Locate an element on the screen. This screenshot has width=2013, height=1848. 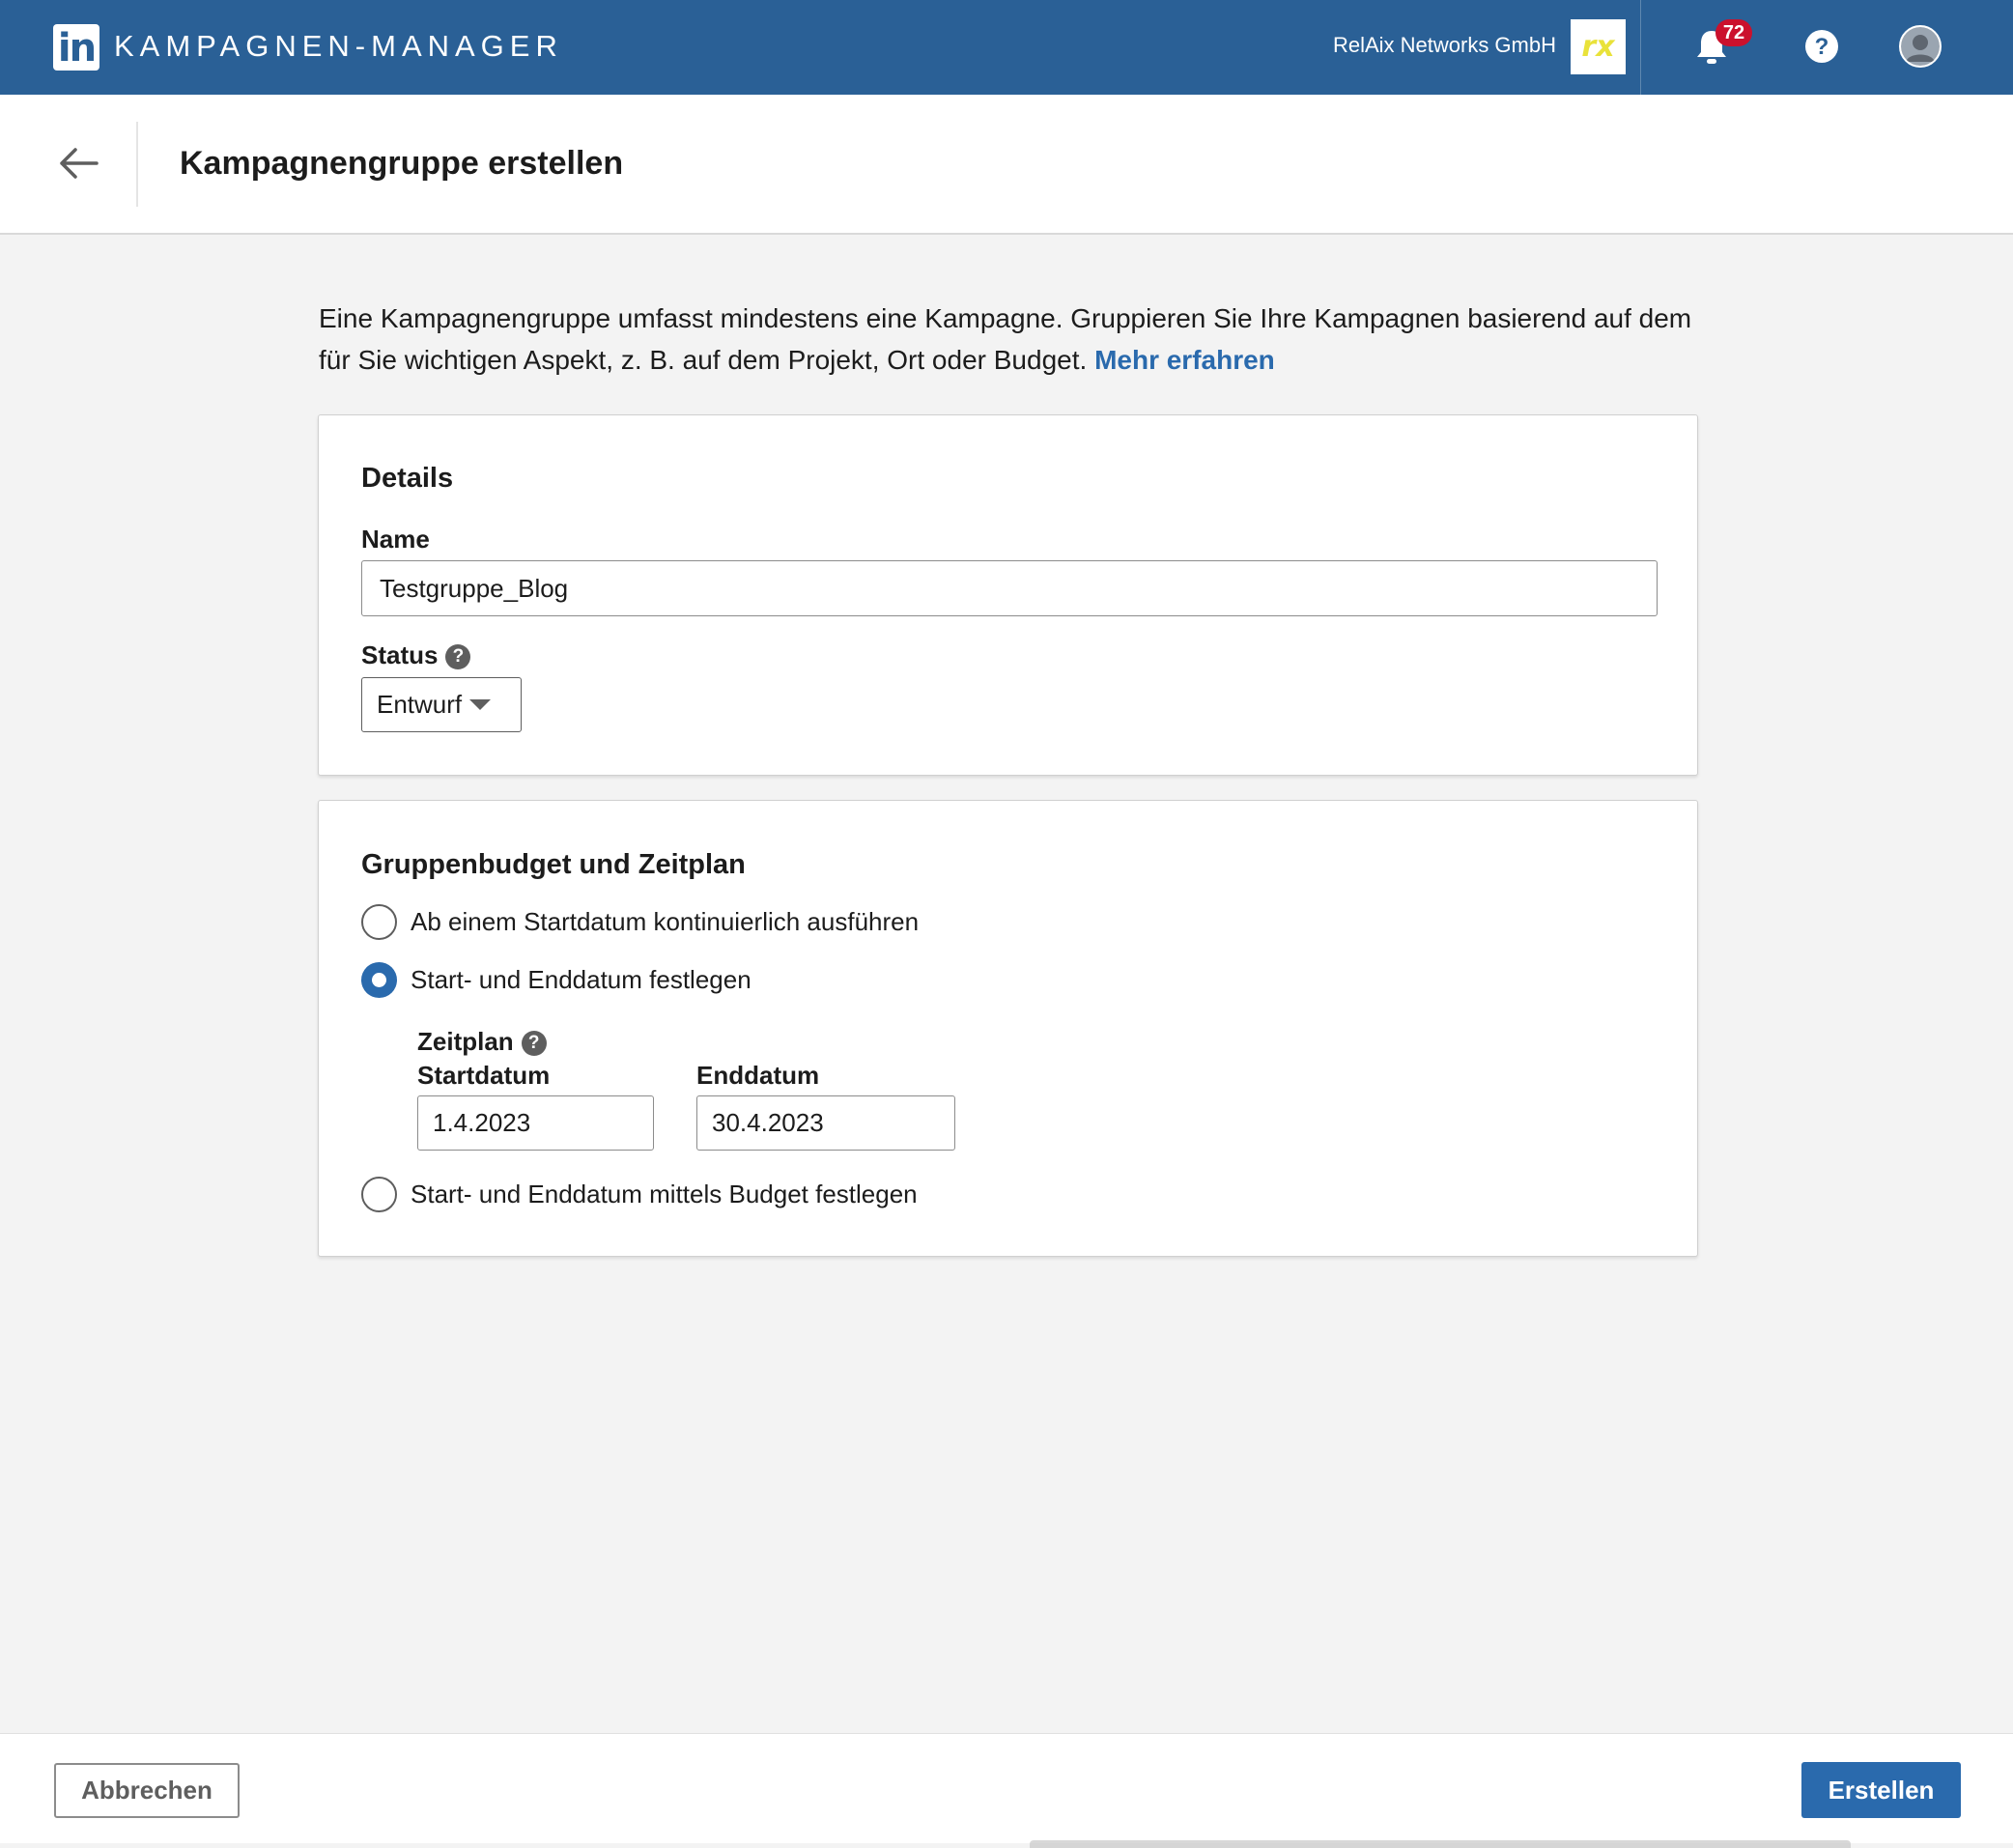
create-button: Erstellen is located at coordinates (1881, 1790).